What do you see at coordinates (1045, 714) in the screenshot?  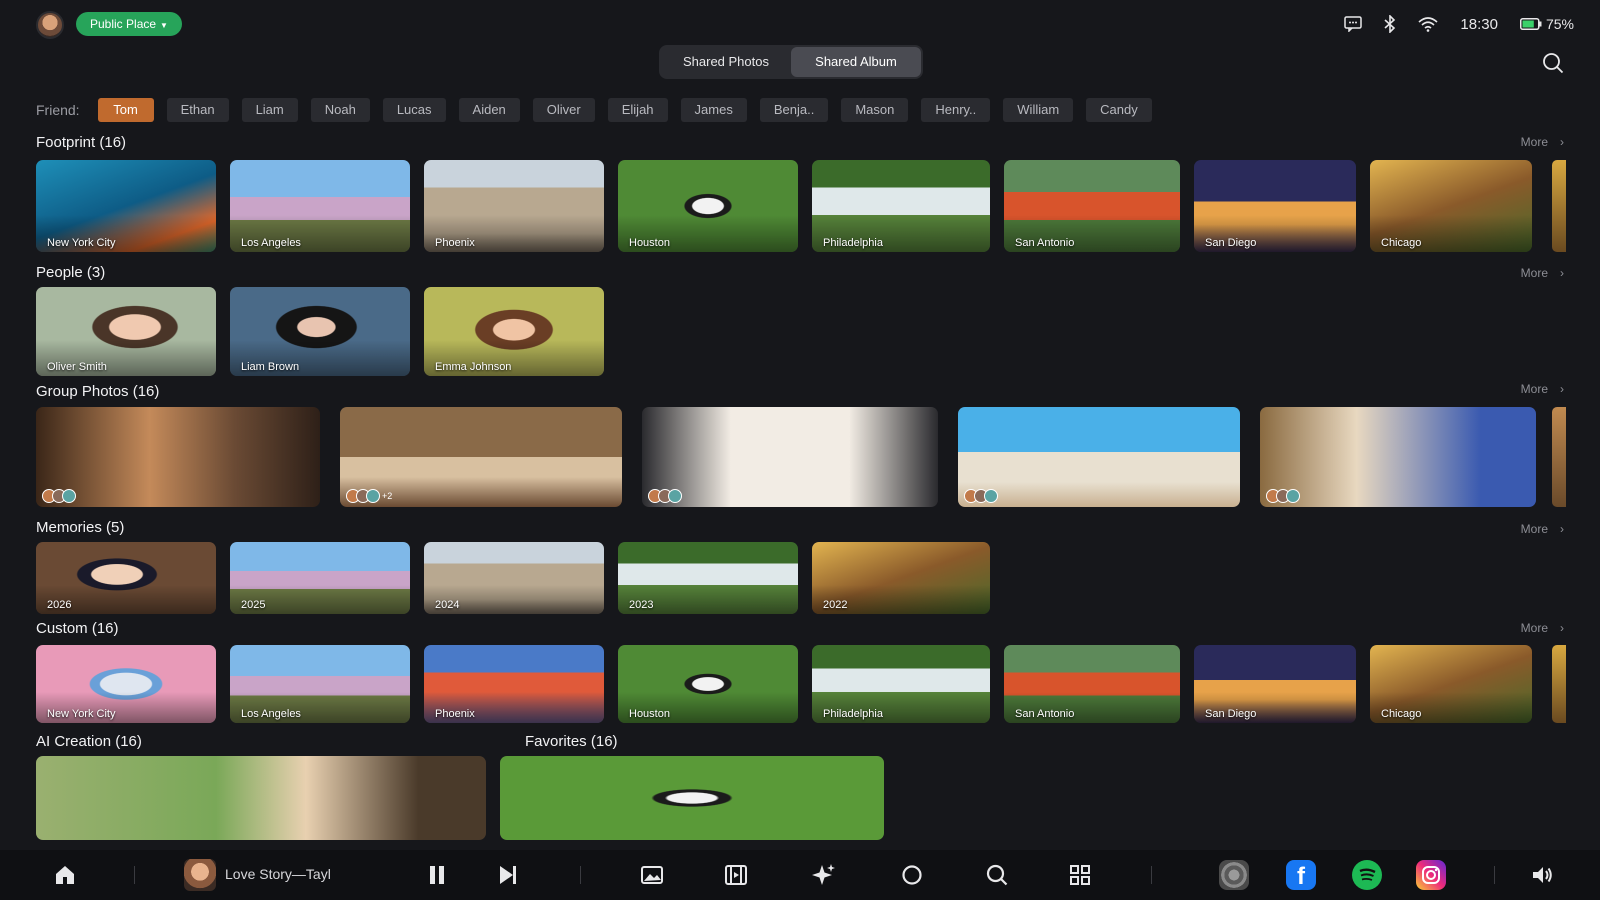 I see `card-caption: San Antonio` at bounding box center [1045, 714].